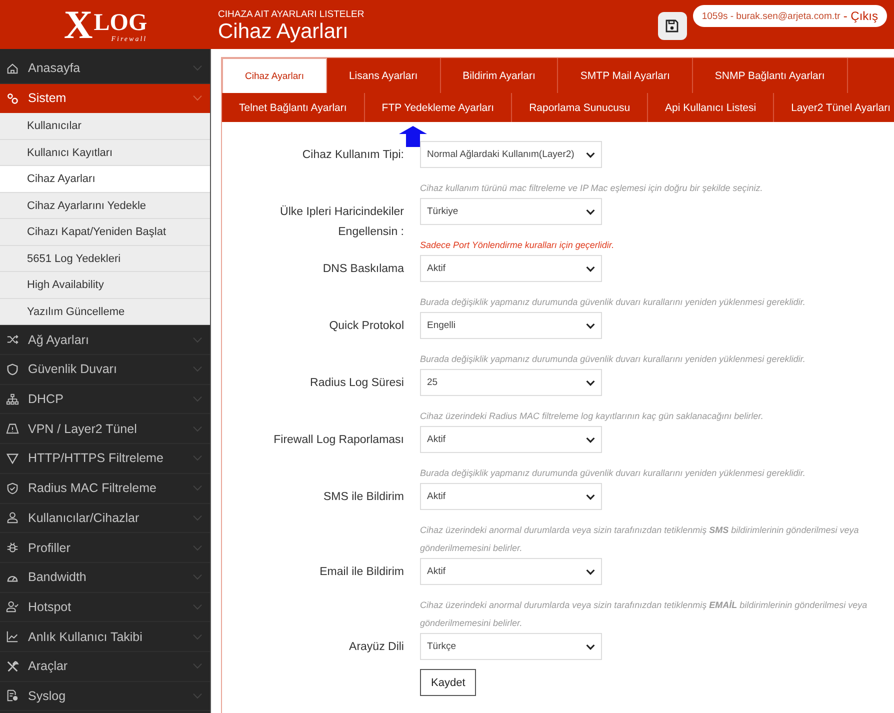  I want to click on submenu-item: Cihaz Ayarlarını Yedekle, so click(105, 206).